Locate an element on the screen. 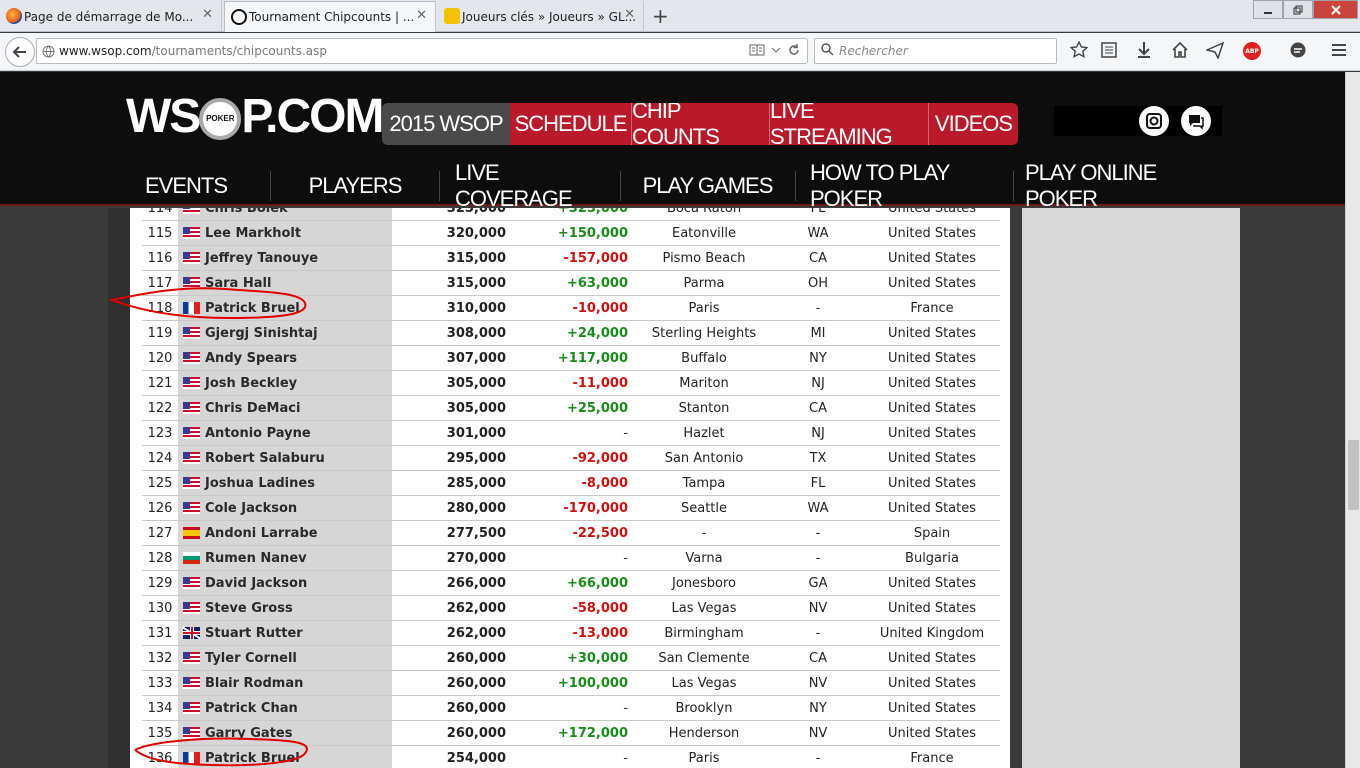  url-actions is located at coordinates (775, 52).